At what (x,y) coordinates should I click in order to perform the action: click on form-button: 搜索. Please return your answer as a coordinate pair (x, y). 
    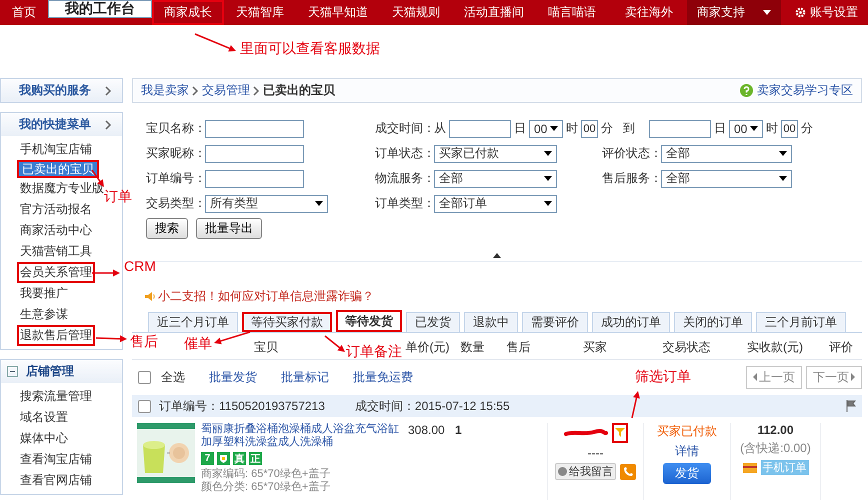
    Looking at the image, I should click on (167, 228).